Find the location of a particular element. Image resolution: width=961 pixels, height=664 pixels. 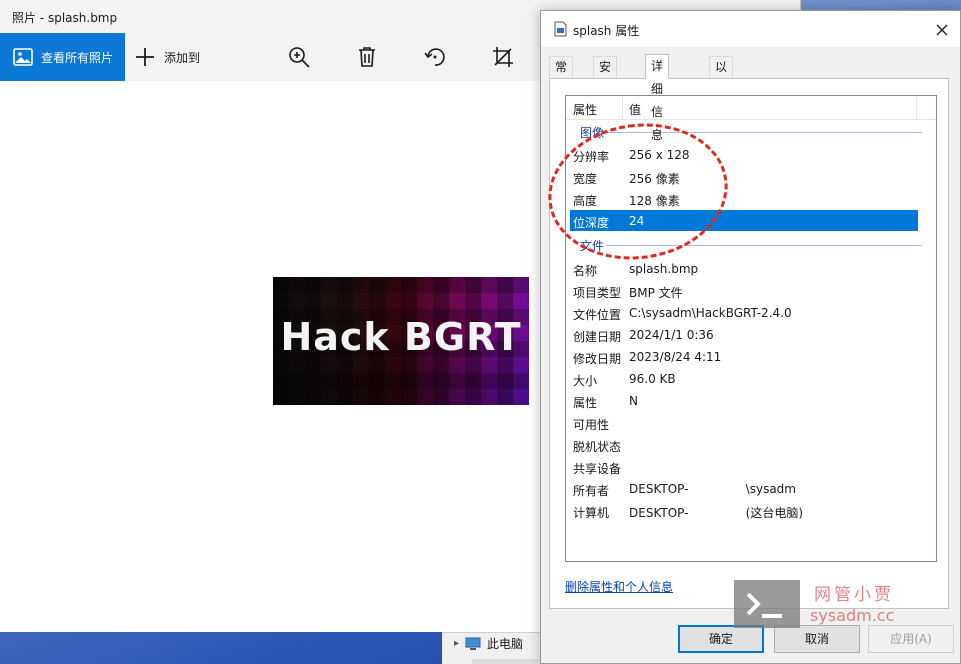

property-key: 修改日期 is located at coordinates (597, 359).